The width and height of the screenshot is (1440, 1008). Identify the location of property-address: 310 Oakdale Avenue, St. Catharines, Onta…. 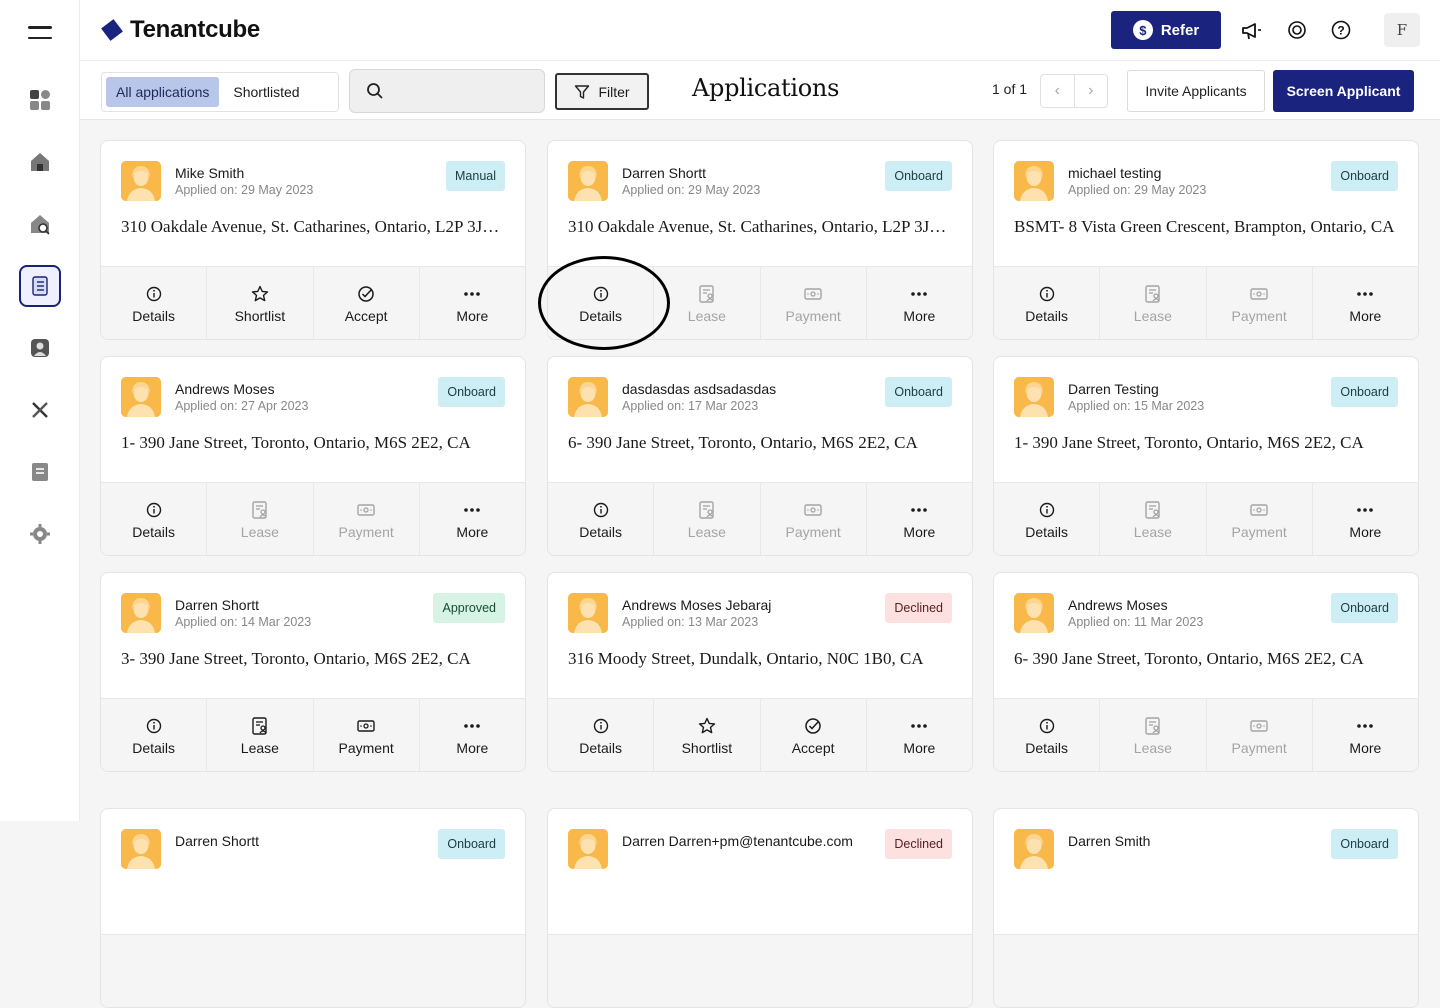
(760, 226).